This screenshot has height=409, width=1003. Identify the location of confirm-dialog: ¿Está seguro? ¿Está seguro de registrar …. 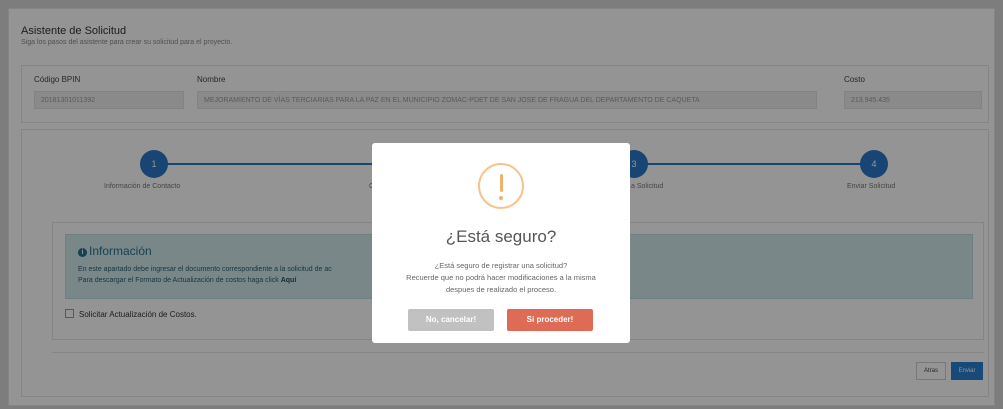
(501, 243).